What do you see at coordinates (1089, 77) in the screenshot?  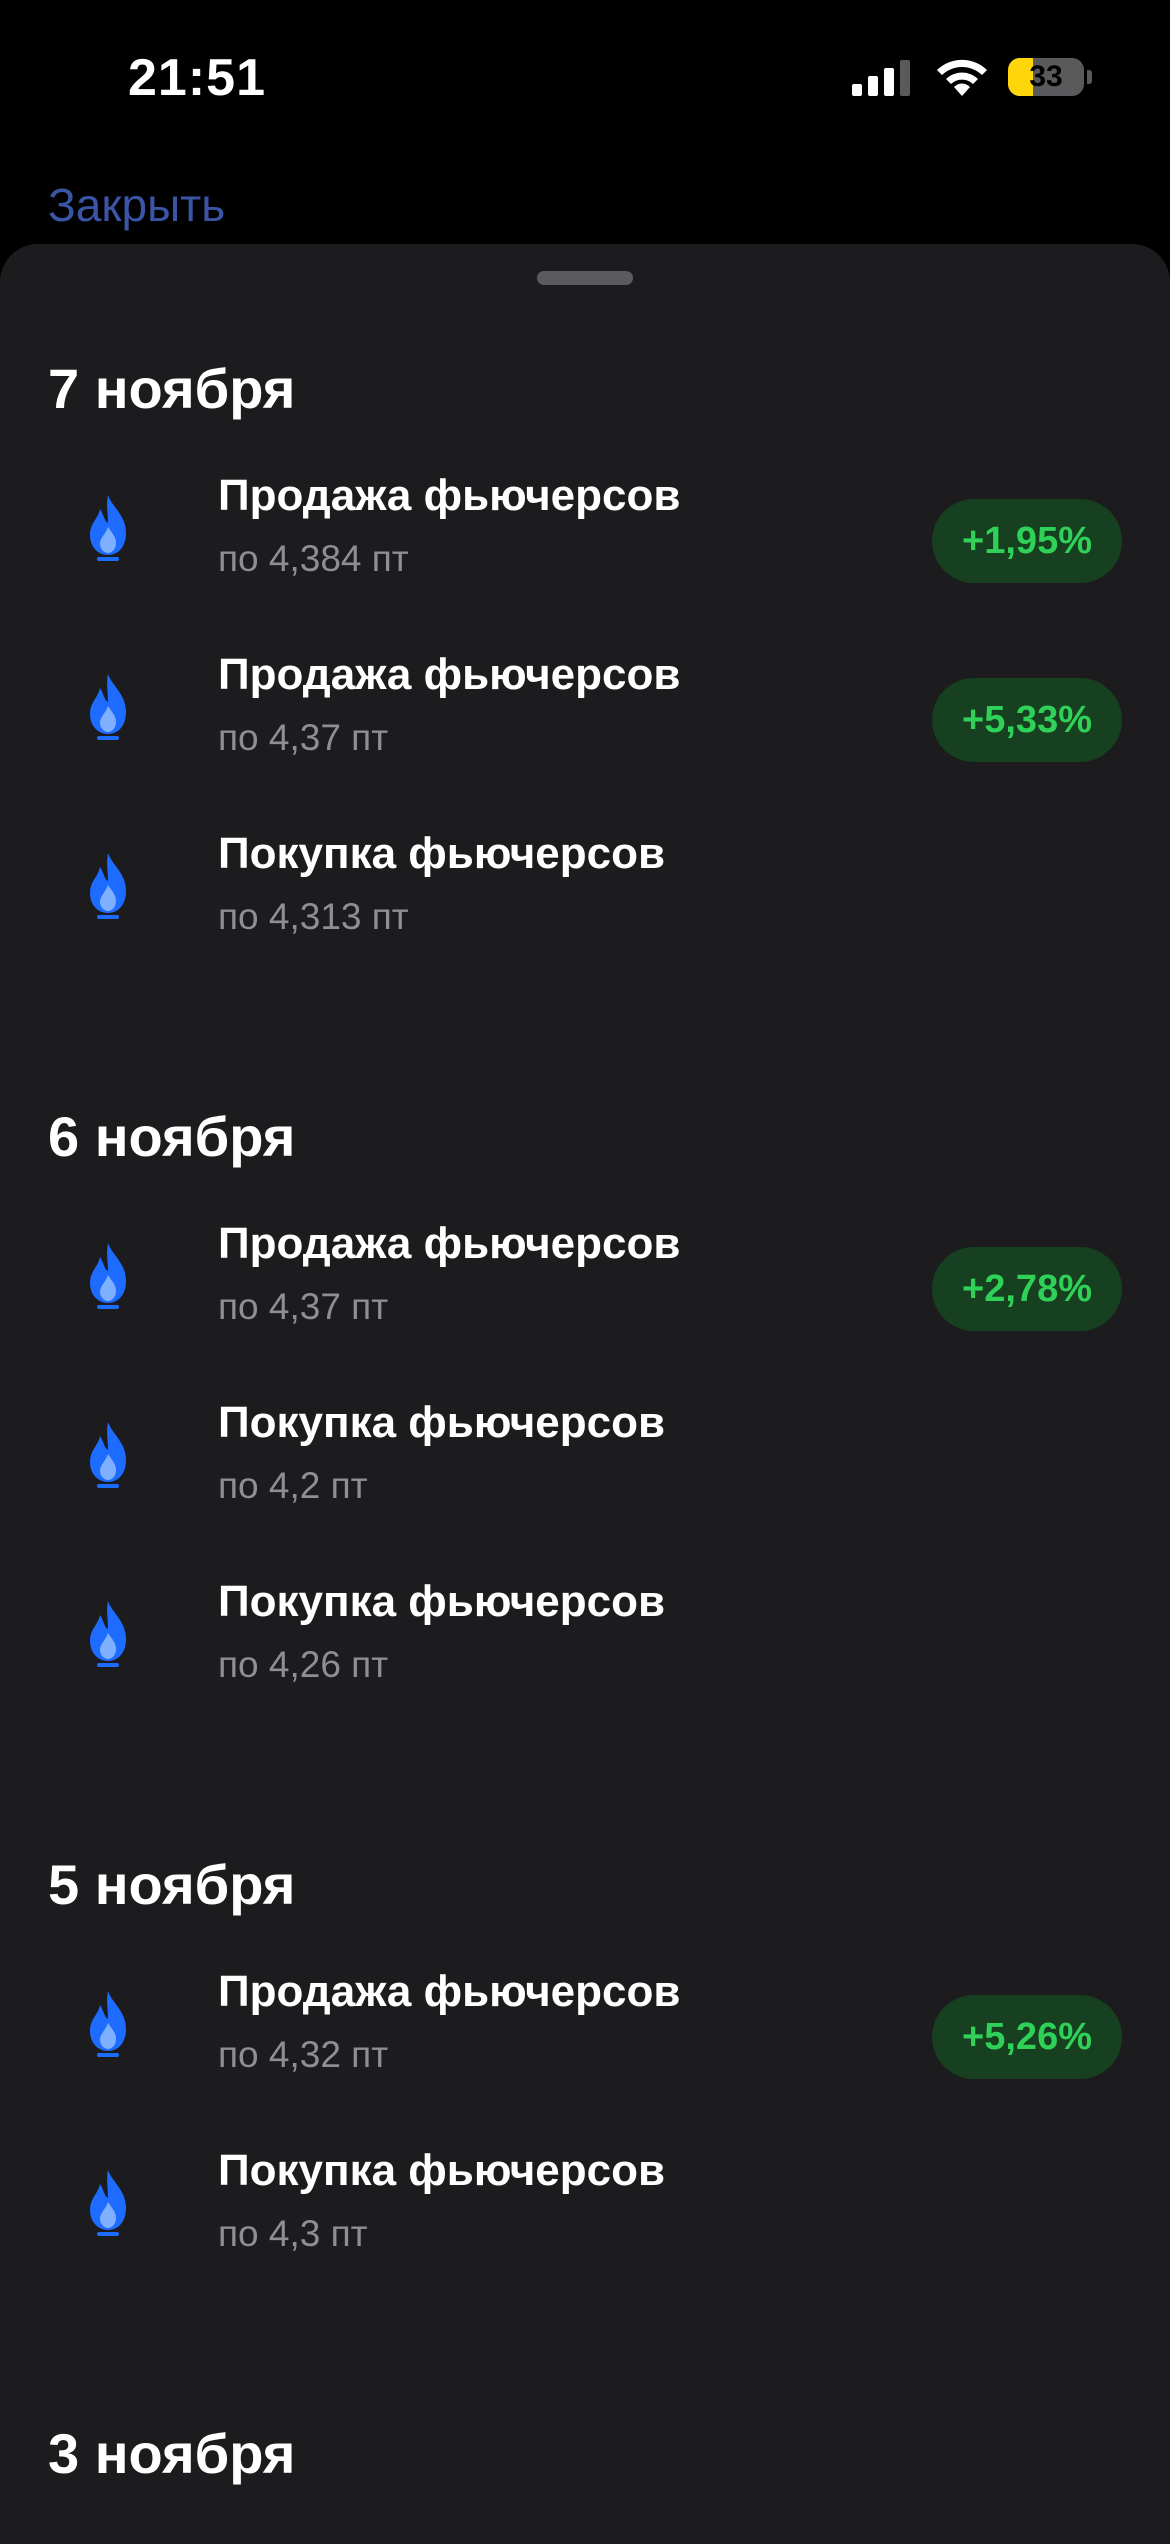 I see `battery-cap` at bounding box center [1089, 77].